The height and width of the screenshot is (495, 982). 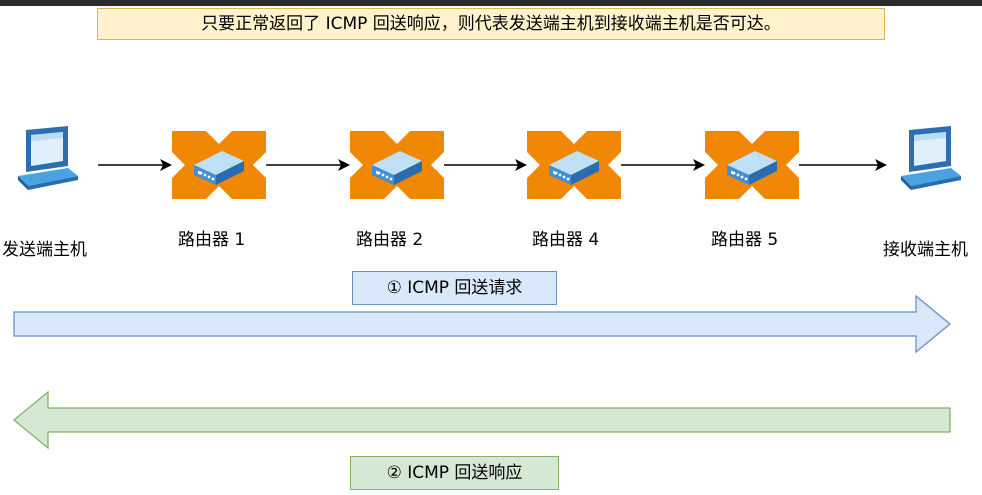 What do you see at coordinates (481, 420) in the screenshot?
I see `reply-flow-arrow` at bounding box center [481, 420].